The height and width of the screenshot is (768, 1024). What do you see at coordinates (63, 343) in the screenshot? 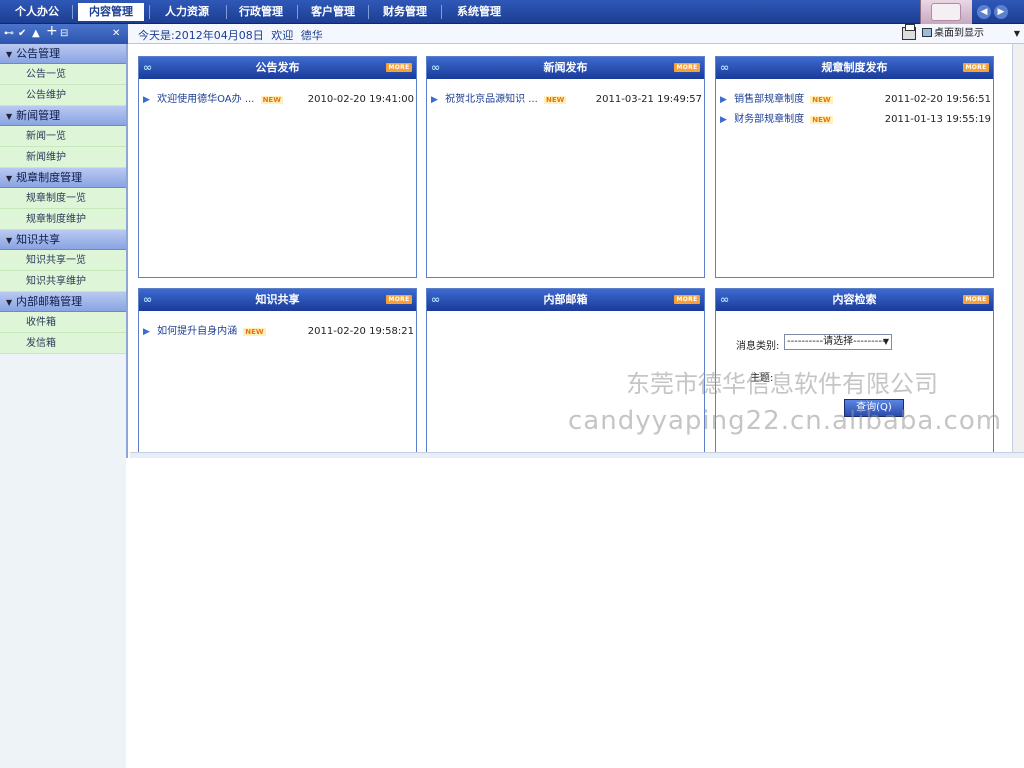
I see `sidebar-item-outbox: 发信箱` at bounding box center [63, 343].